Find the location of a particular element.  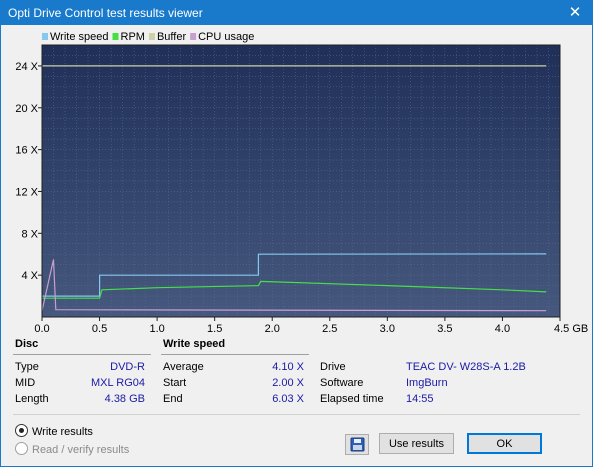

drive-label: Drive is located at coordinates (333, 367).